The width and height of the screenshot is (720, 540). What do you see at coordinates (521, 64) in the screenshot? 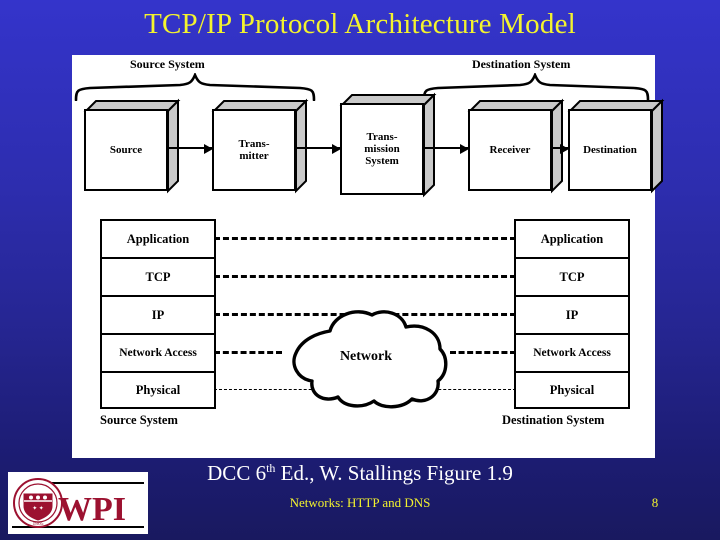
I see `destination-system-caption-top: Destination System` at bounding box center [521, 64].